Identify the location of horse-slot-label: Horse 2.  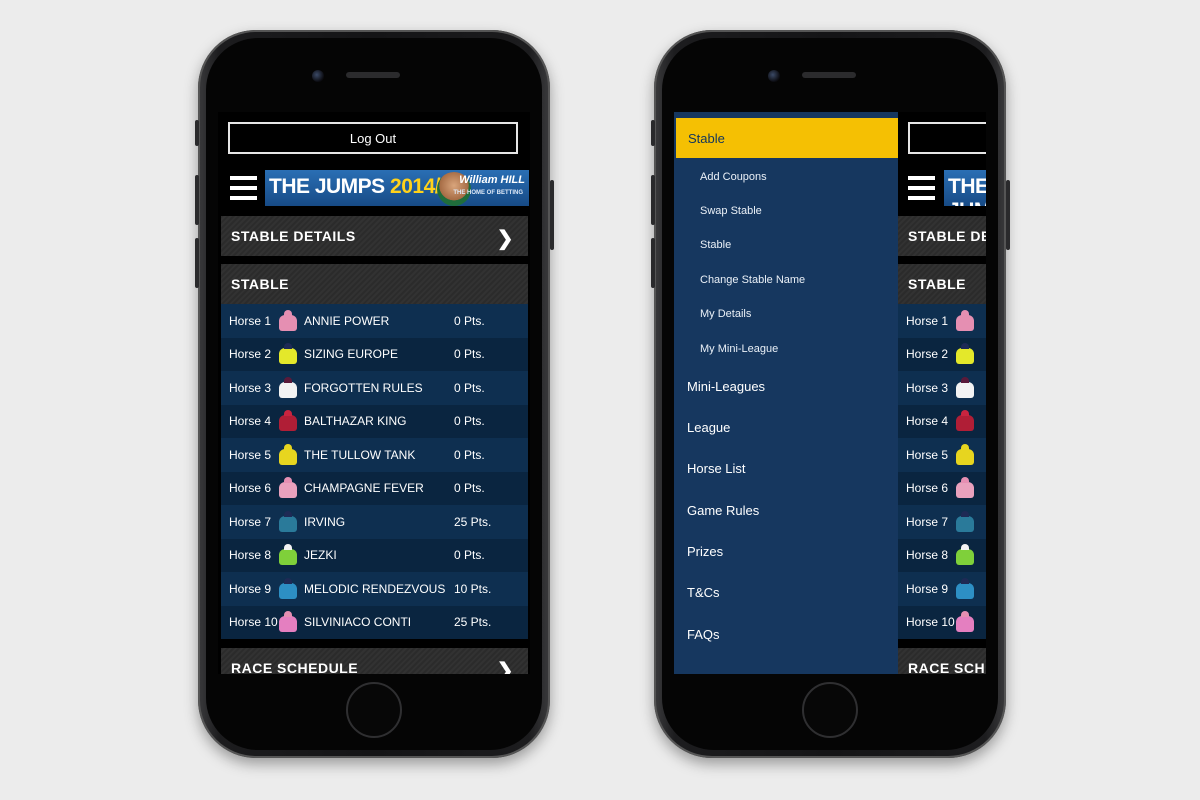
(927, 354).